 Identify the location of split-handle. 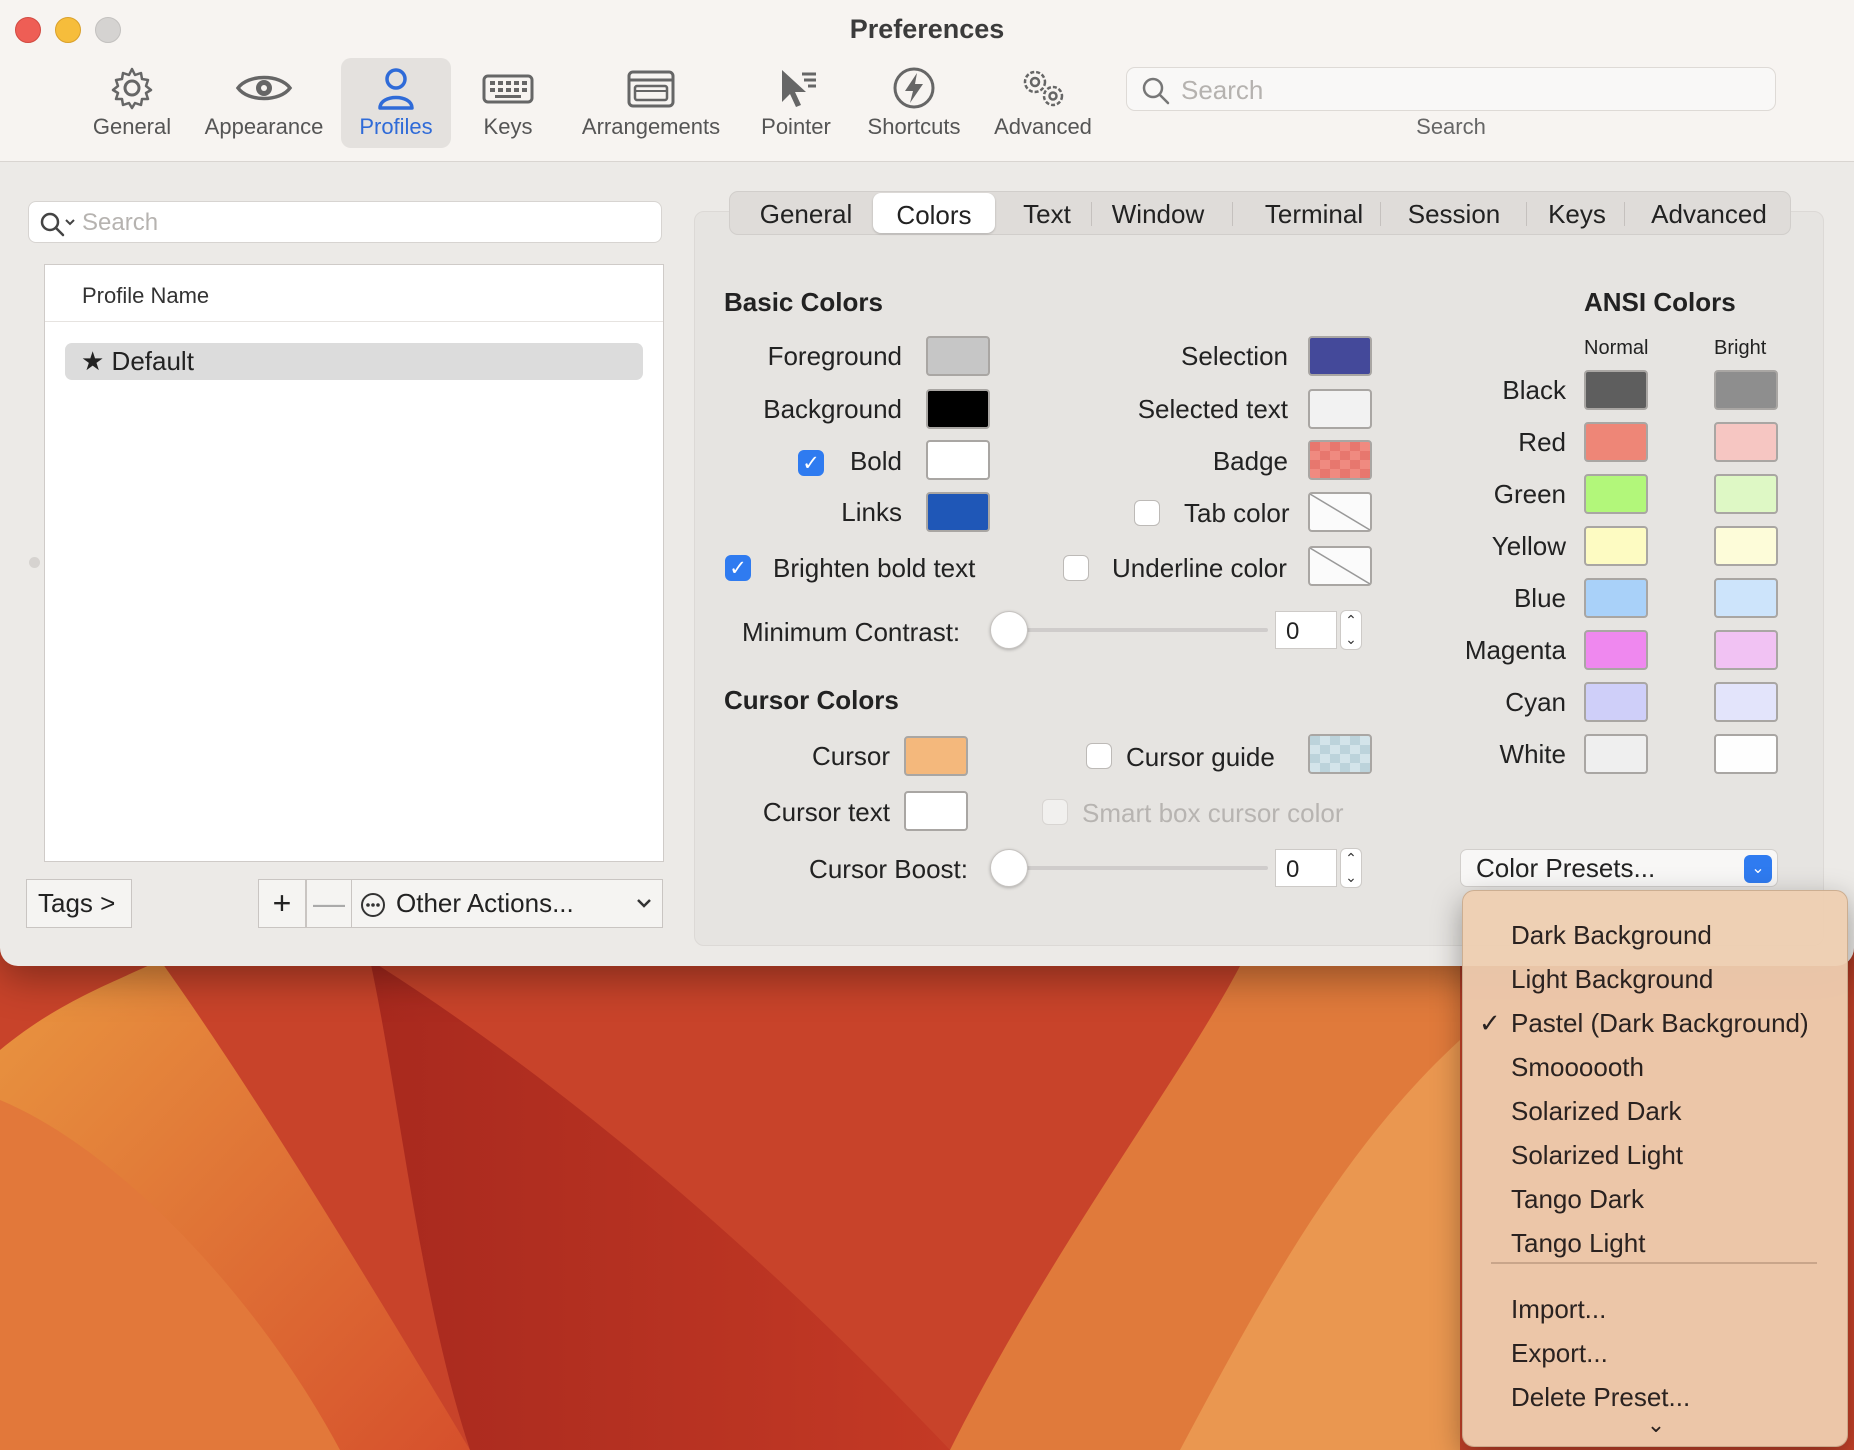
(34, 562).